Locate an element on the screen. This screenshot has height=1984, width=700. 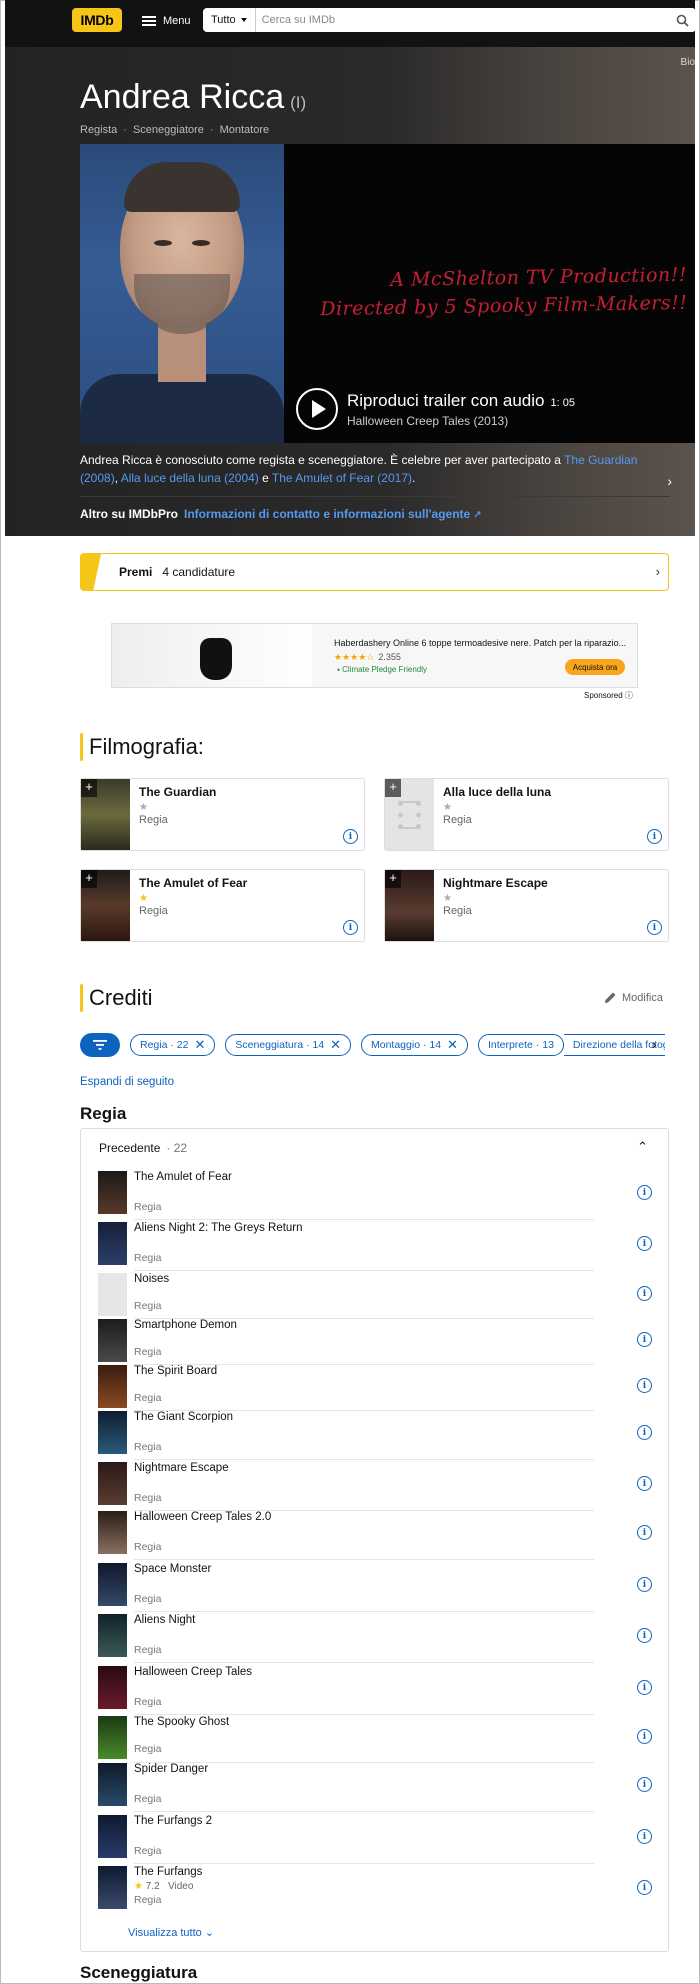
row-title: The Spooky Ghost is located at coordinates (181, 1722).